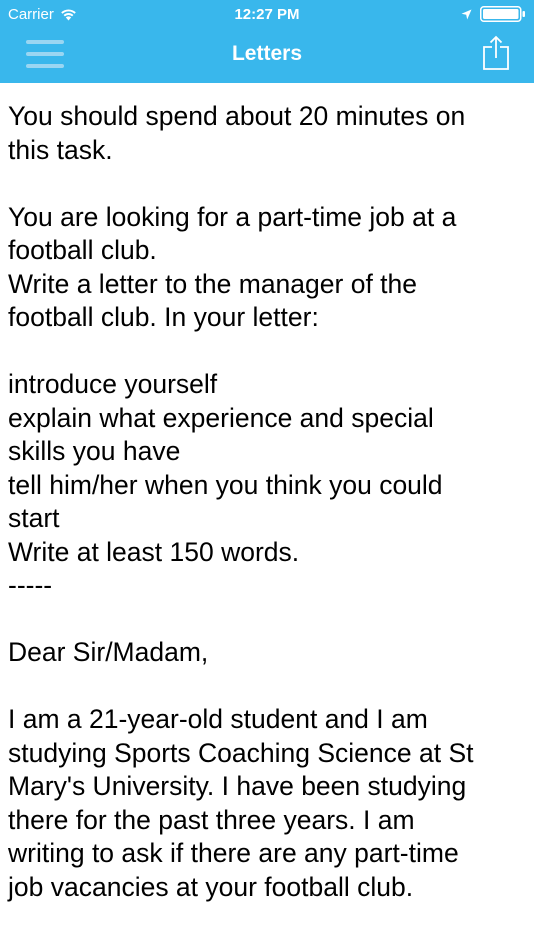 This screenshot has width=534, height=950. What do you see at coordinates (60, 149) in the screenshot?
I see `text-line: this task.` at bounding box center [60, 149].